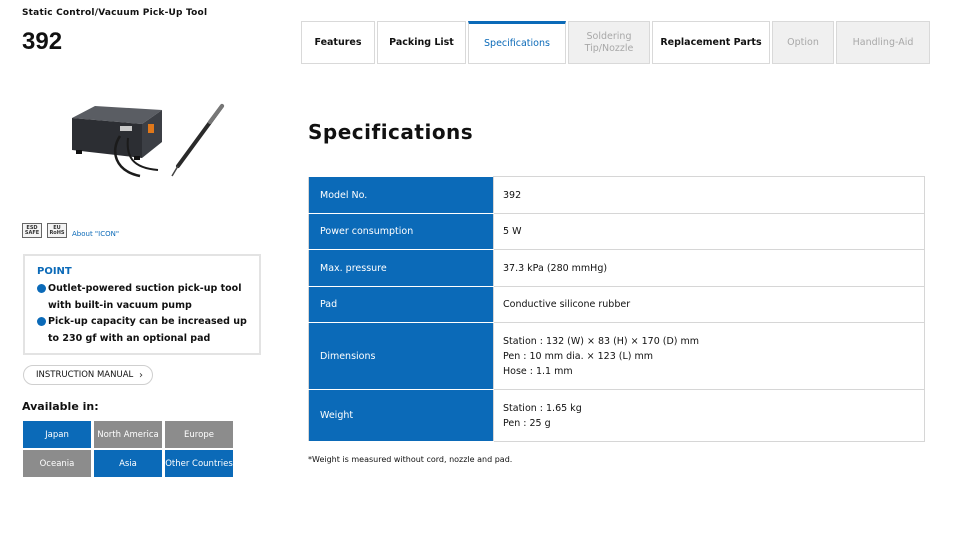  Describe the element at coordinates (578, 356) in the screenshot. I see `spec-value-line: Pen : 10 mm dia. × 123 (L) mm` at that location.